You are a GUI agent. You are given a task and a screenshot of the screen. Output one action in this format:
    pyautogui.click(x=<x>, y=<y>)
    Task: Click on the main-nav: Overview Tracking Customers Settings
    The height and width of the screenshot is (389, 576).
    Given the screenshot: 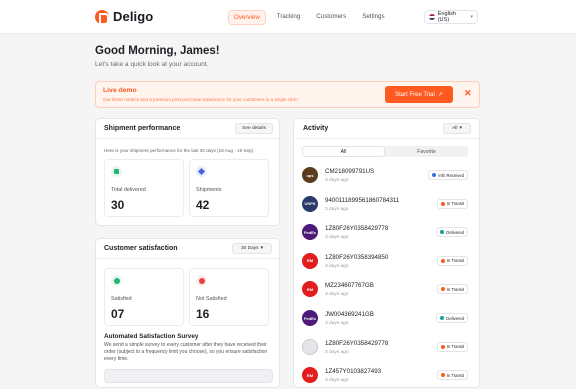 What is the action you would take?
    pyautogui.click(x=309, y=17)
    